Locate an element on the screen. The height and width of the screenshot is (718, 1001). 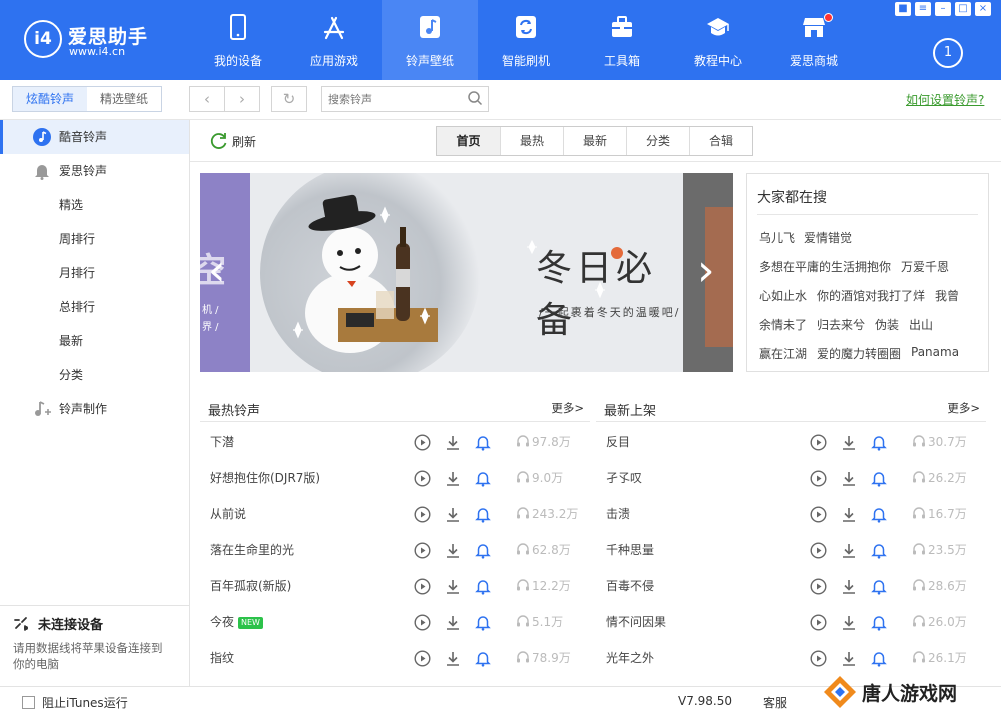
minimize-icon: – is located at coordinates (943, 9).